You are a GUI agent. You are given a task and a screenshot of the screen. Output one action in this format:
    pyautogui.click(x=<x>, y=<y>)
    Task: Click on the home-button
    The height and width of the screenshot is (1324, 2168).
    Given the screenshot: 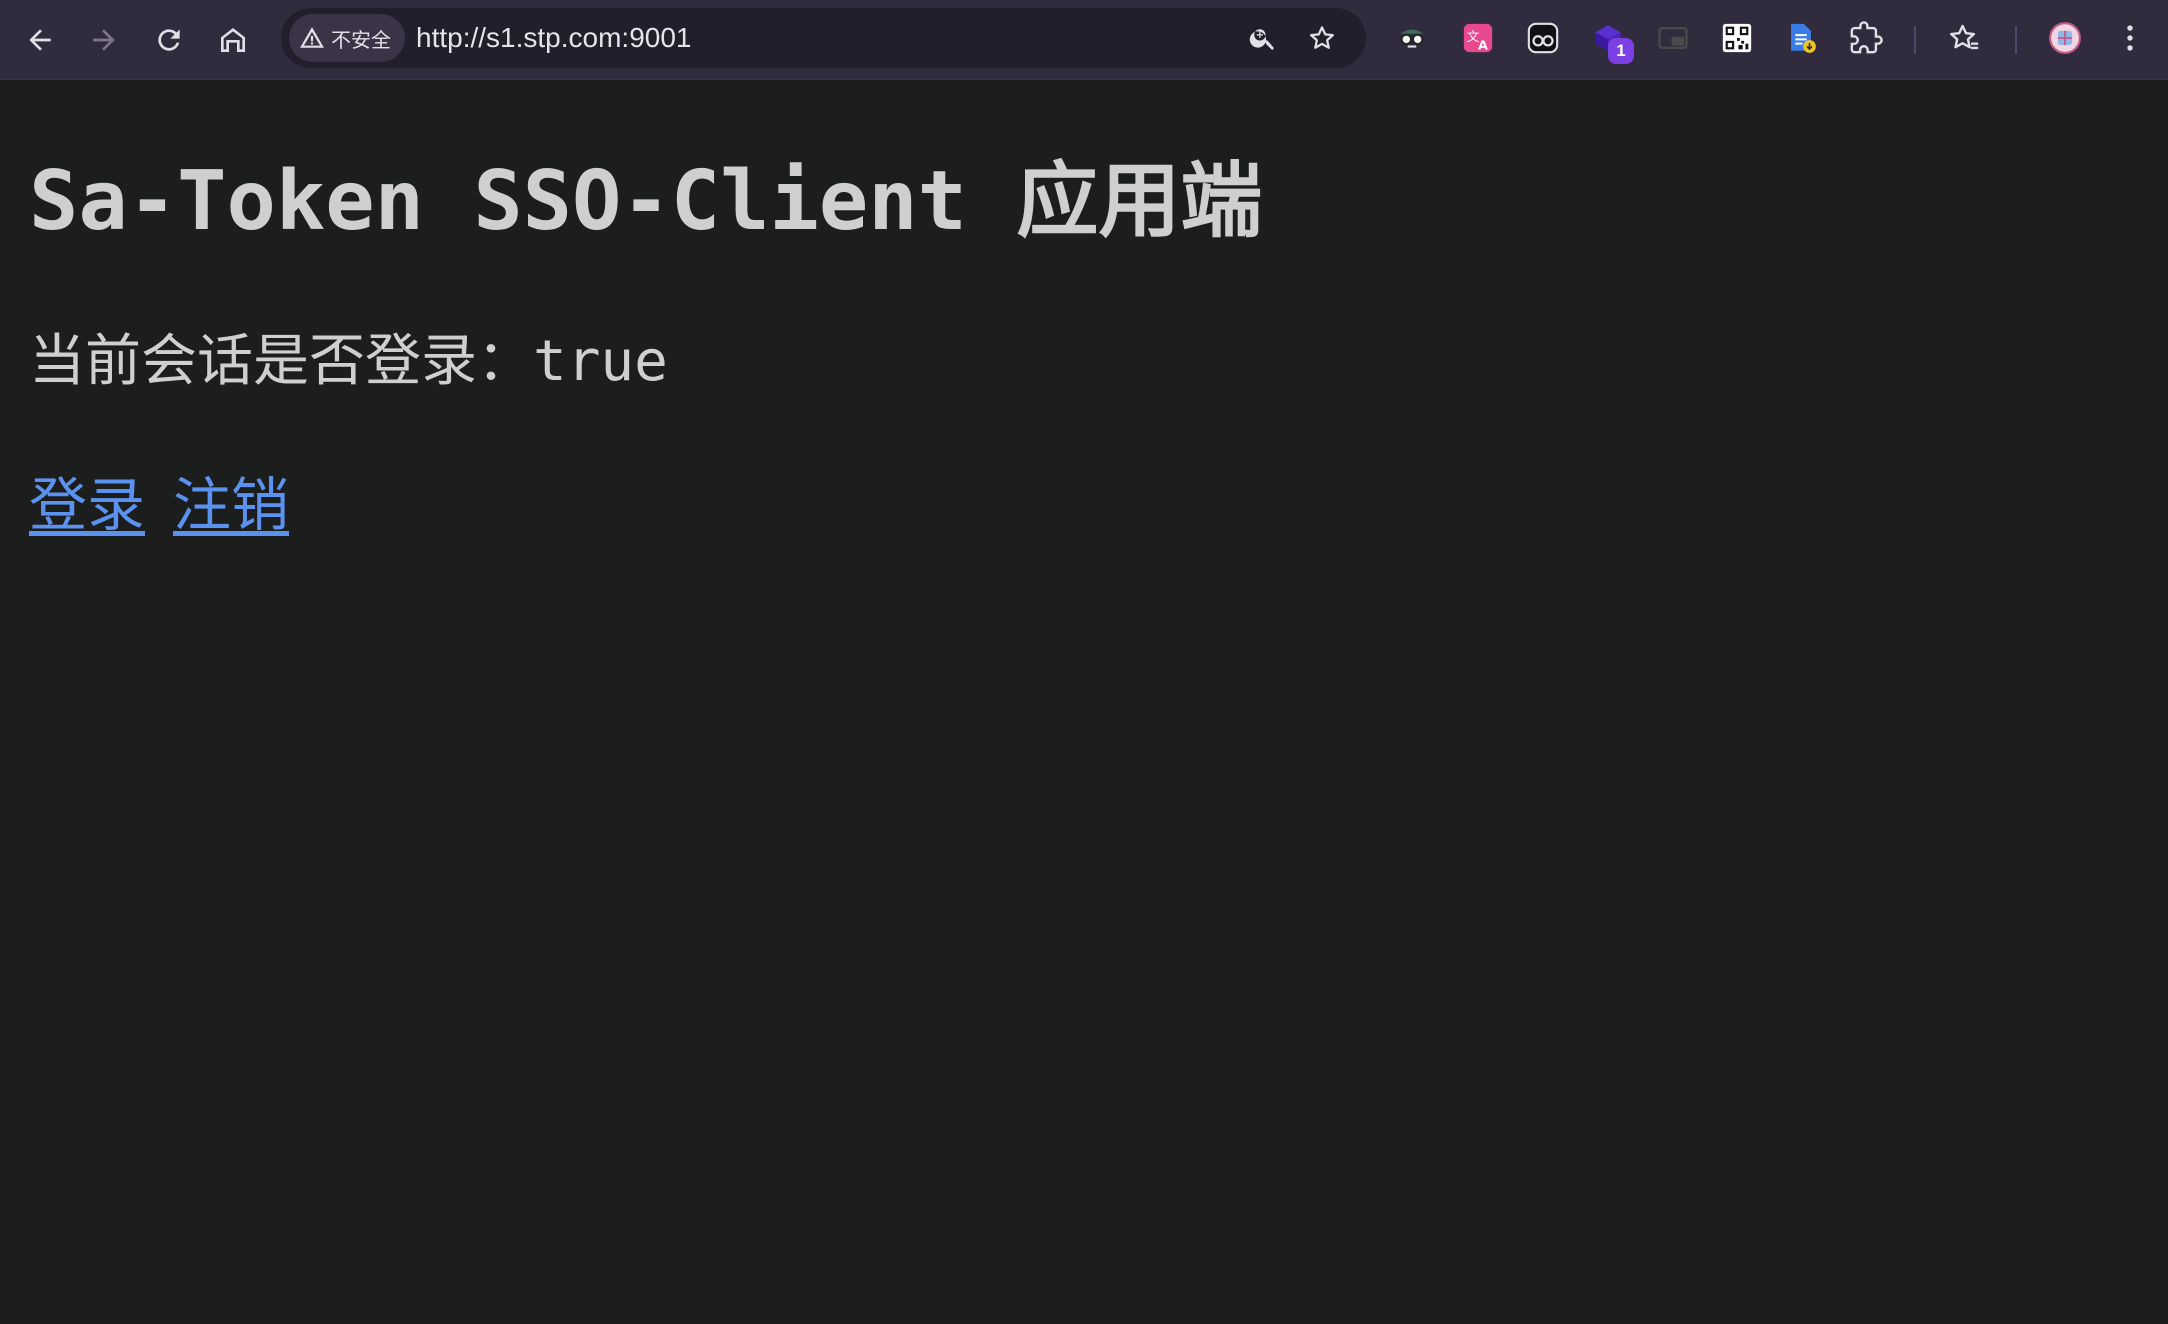 What is the action you would take?
    pyautogui.click(x=233, y=40)
    